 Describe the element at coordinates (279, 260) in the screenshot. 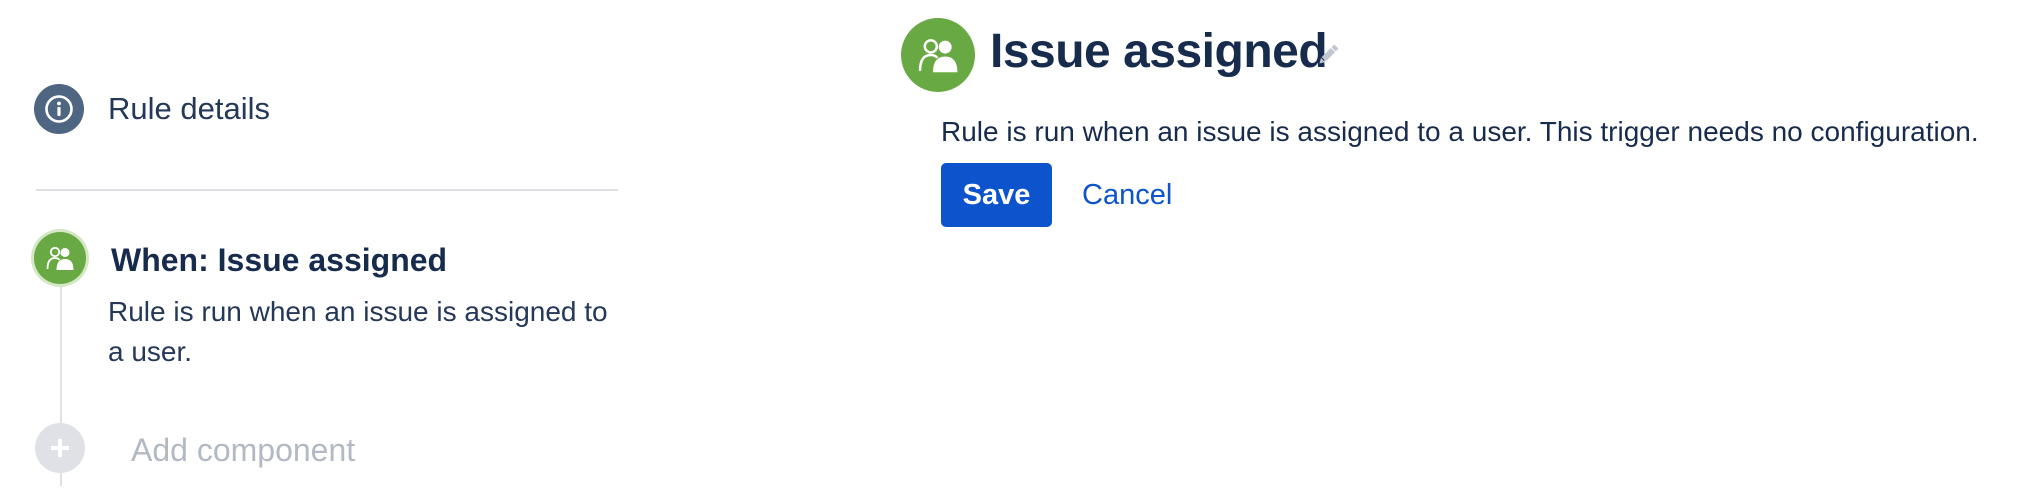

I see `trigger-title: When: Issue assigned` at that location.